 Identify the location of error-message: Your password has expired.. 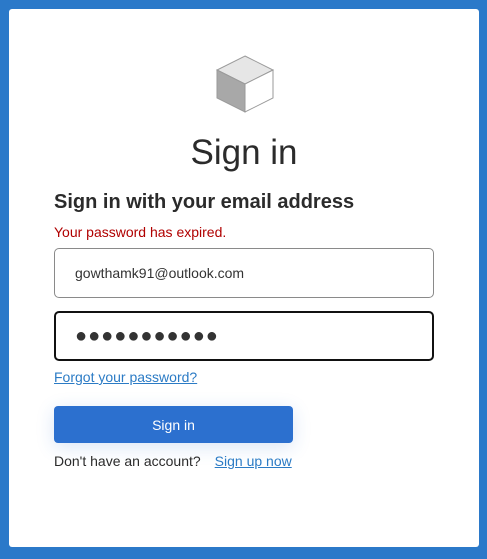
(140, 232).